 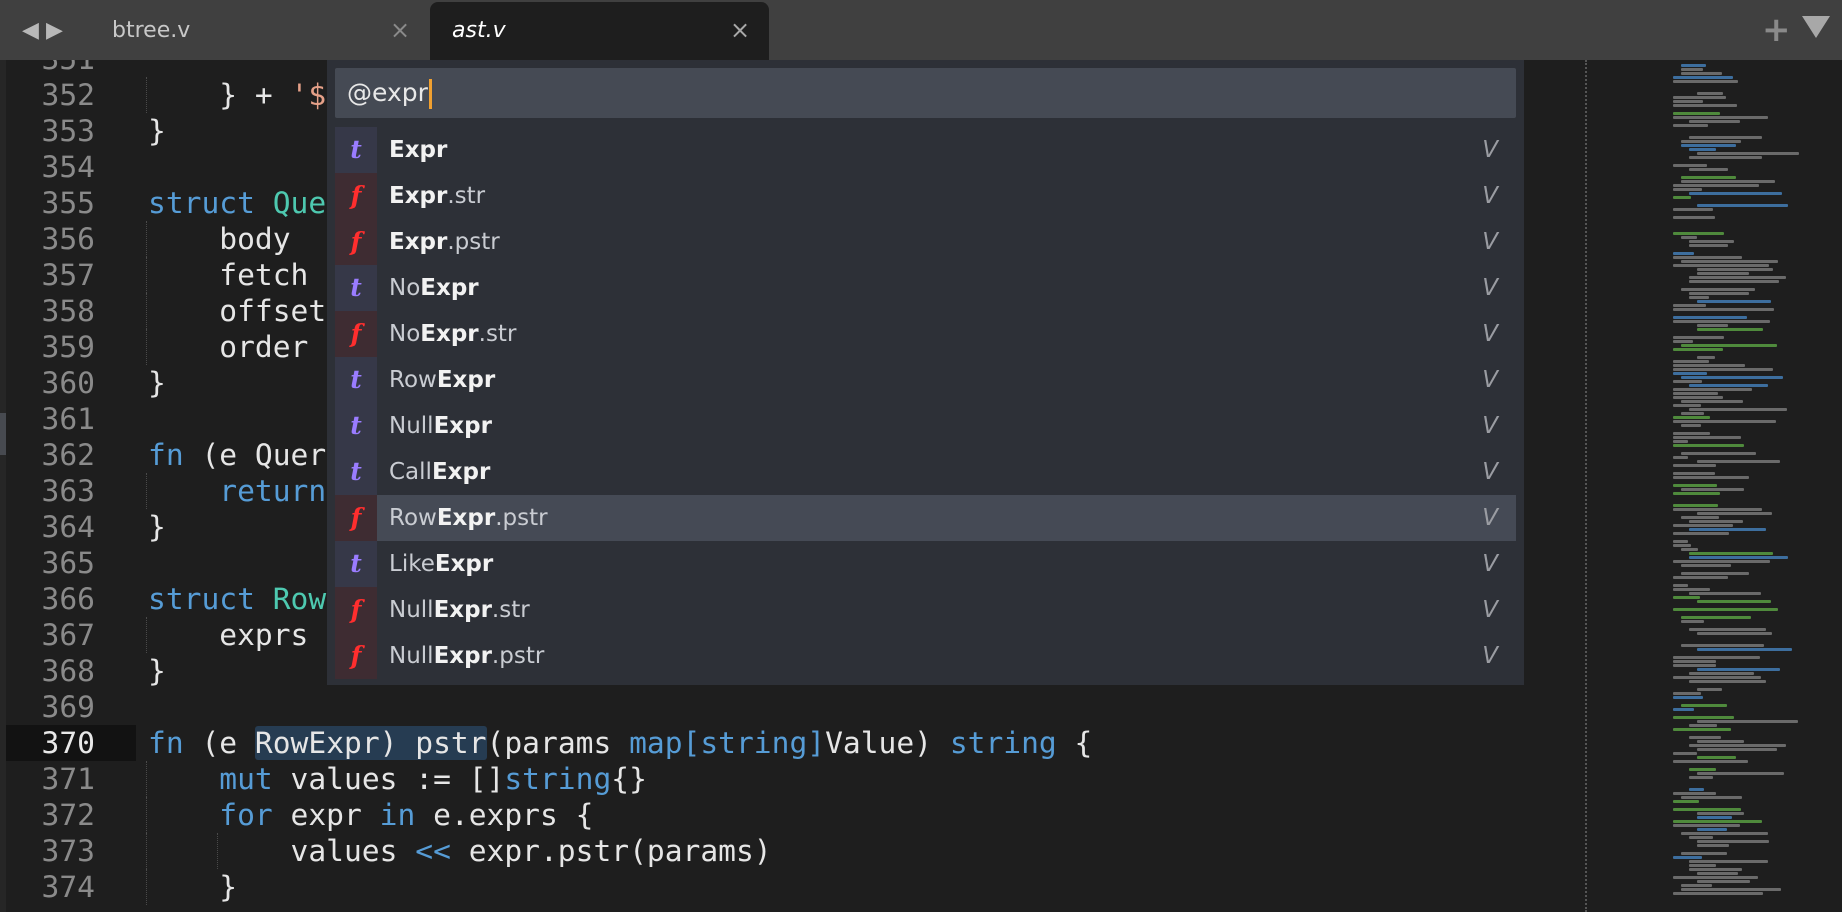 What do you see at coordinates (157, 671) in the screenshot?
I see `code-text: }` at bounding box center [157, 671].